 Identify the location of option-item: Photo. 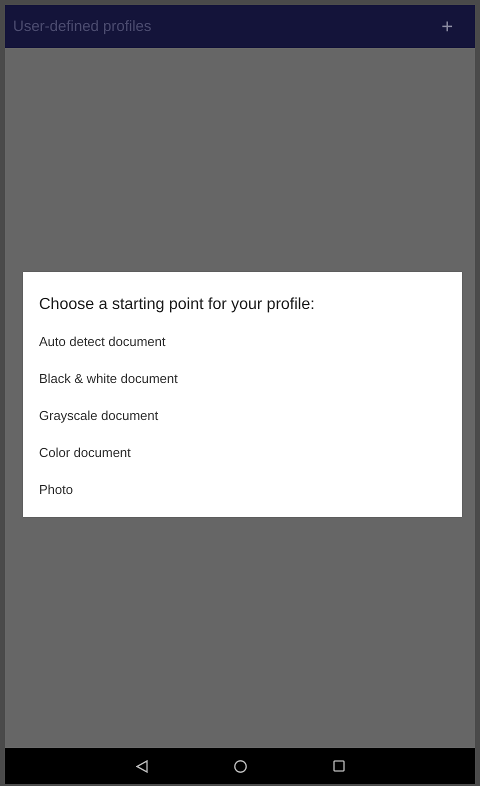
(242, 490).